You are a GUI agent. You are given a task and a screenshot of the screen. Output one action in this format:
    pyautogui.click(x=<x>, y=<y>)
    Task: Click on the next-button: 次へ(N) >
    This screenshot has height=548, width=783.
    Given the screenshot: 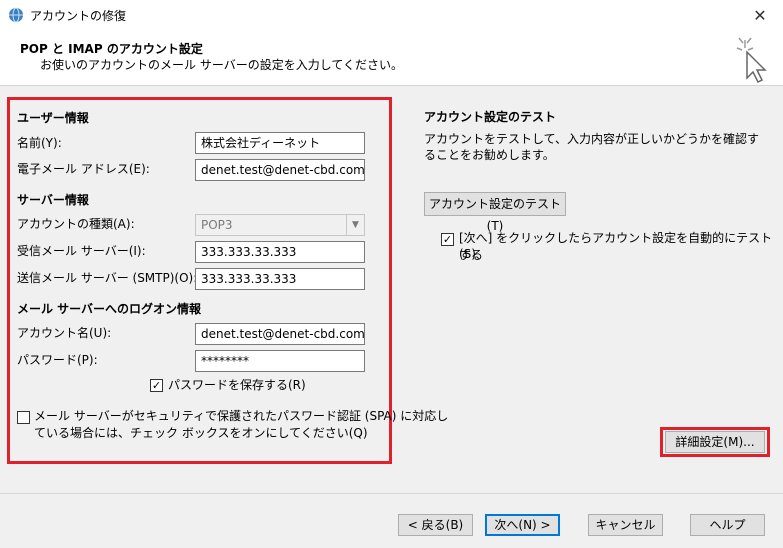 What is the action you would take?
    pyautogui.click(x=522, y=525)
    